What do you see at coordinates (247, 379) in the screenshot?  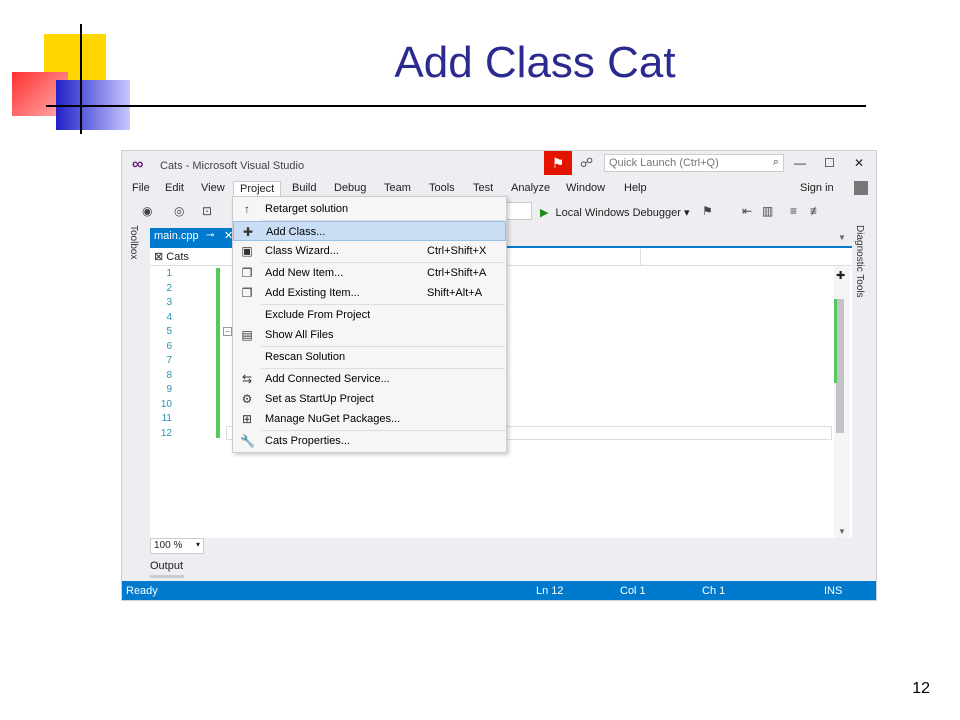 I see `connected-service-icon: ⇆` at bounding box center [247, 379].